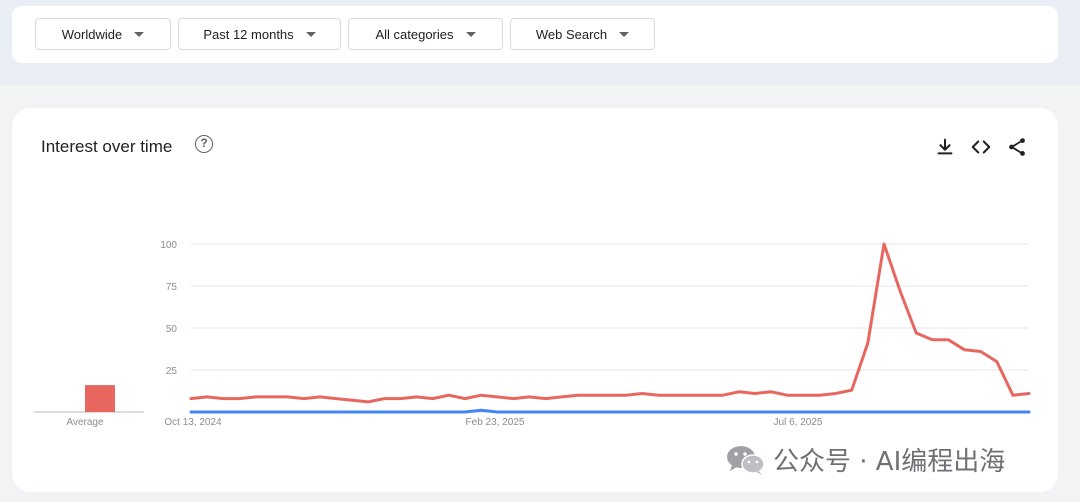 This screenshot has height=502, width=1080. What do you see at coordinates (172, 371) in the screenshot?
I see `y-tick-label: 25` at bounding box center [172, 371].